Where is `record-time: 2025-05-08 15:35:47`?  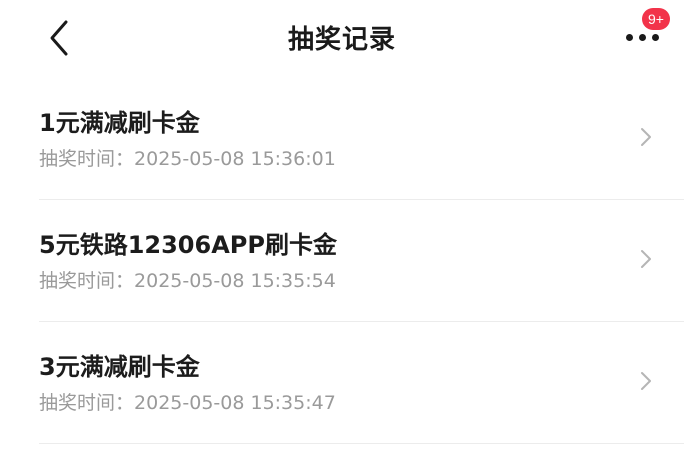
record-time: 2025-05-08 15:35:47 is located at coordinates (235, 403).